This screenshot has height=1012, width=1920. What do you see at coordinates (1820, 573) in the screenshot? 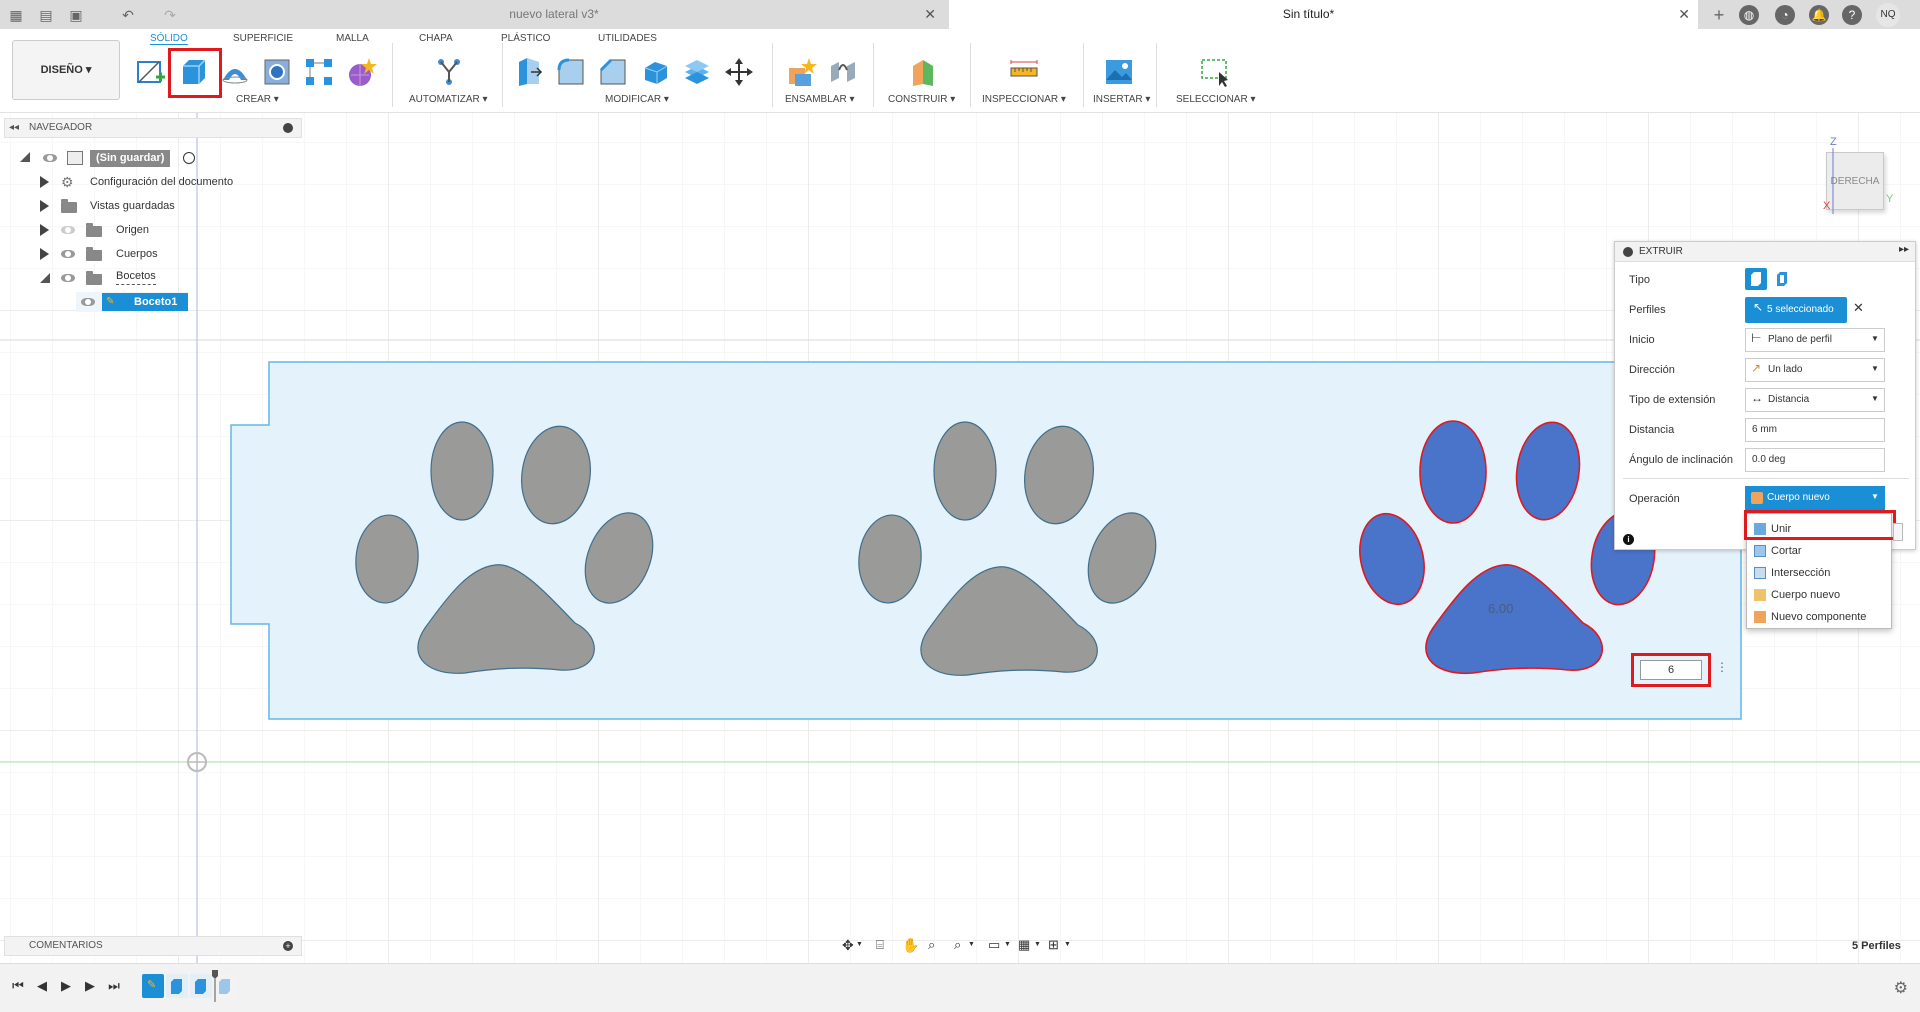
I see `option-intersect: Intersección` at bounding box center [1820, 573].